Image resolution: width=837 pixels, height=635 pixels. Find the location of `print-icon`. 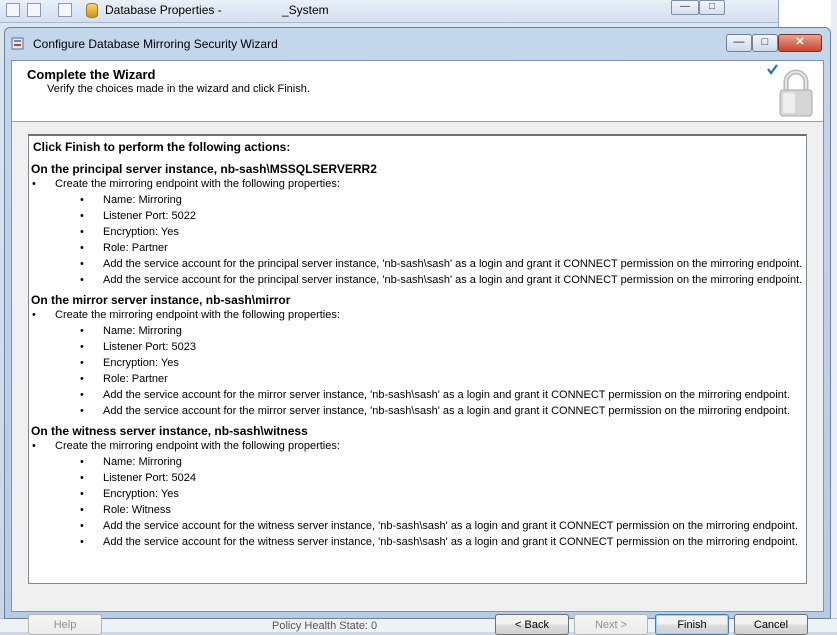

print-icon is located at coordinates (34, 10).